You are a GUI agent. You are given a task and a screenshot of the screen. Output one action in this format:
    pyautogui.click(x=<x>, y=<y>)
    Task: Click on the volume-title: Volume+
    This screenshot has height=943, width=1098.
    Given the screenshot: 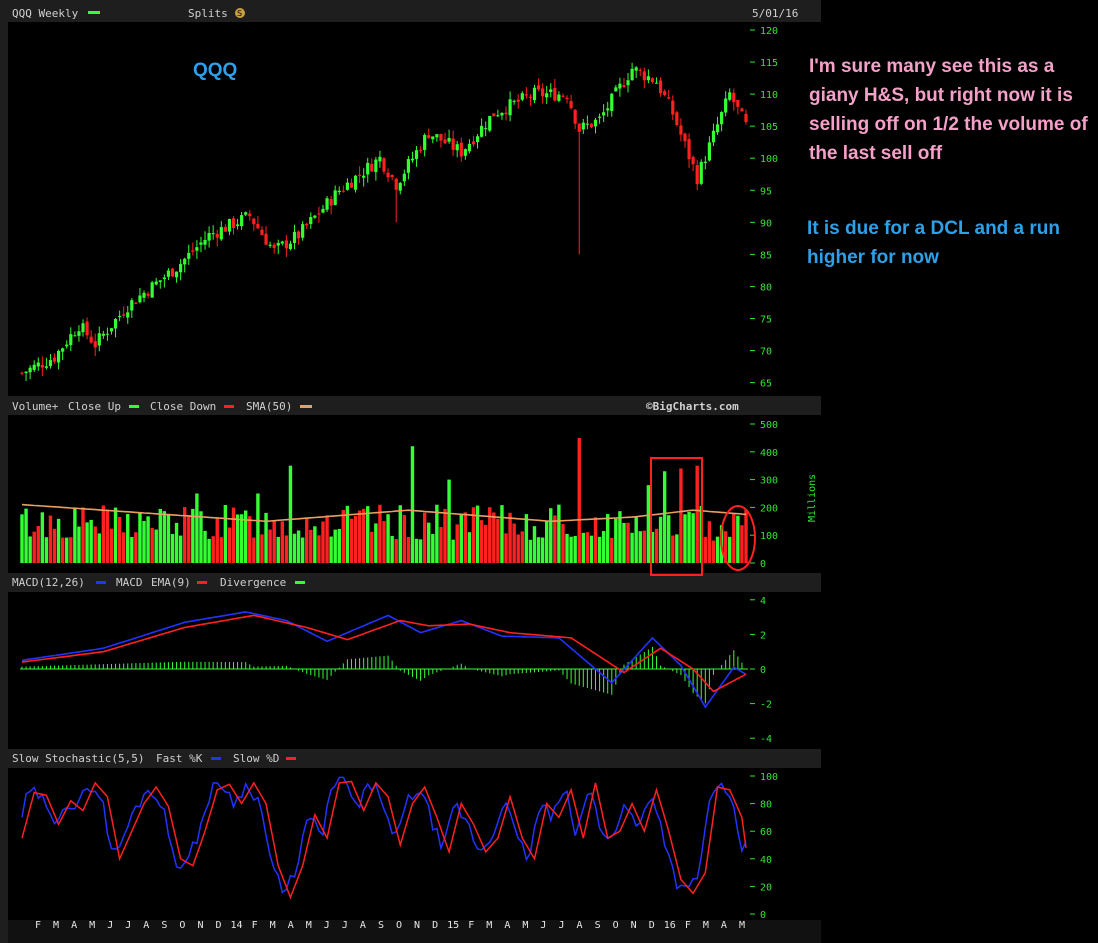 What is the action you would take?
    pyautogui.click(x=35, y=406)
    